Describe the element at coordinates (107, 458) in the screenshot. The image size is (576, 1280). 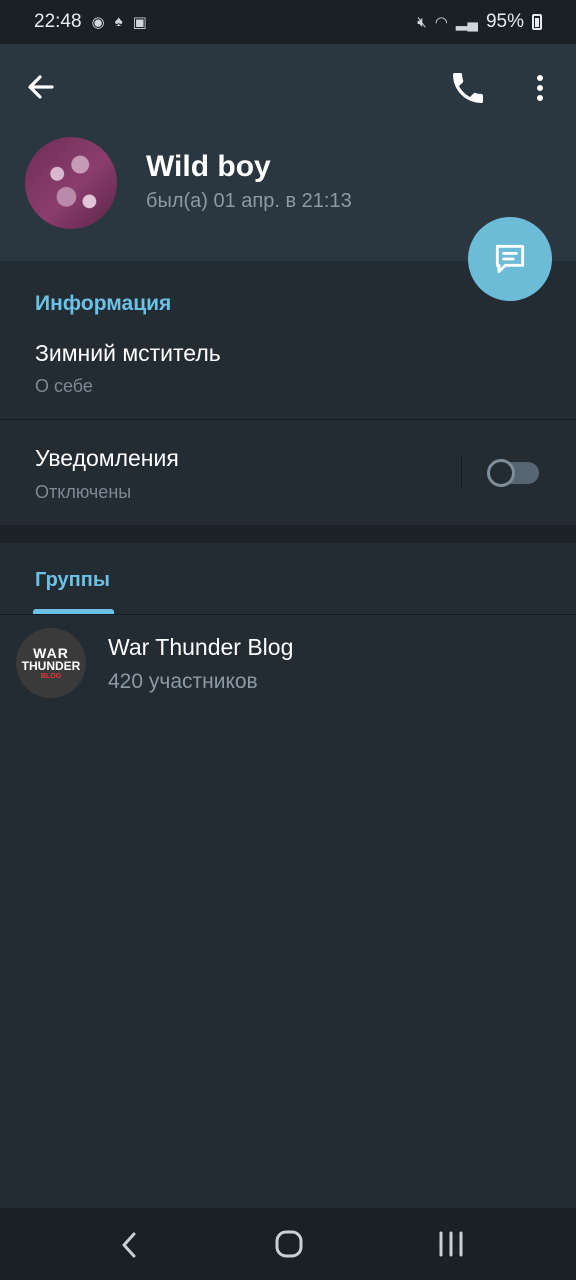
I see `notifications-title: Уведомления` at that location.